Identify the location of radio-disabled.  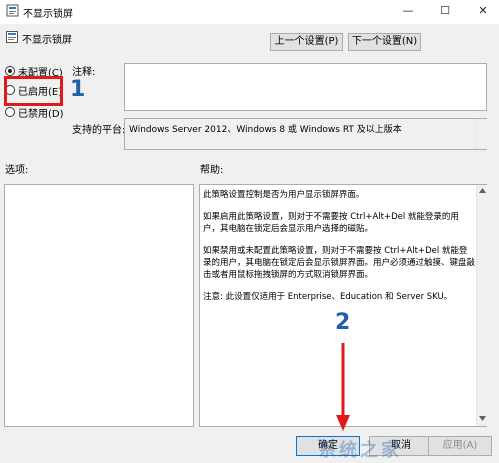
(10, 112).